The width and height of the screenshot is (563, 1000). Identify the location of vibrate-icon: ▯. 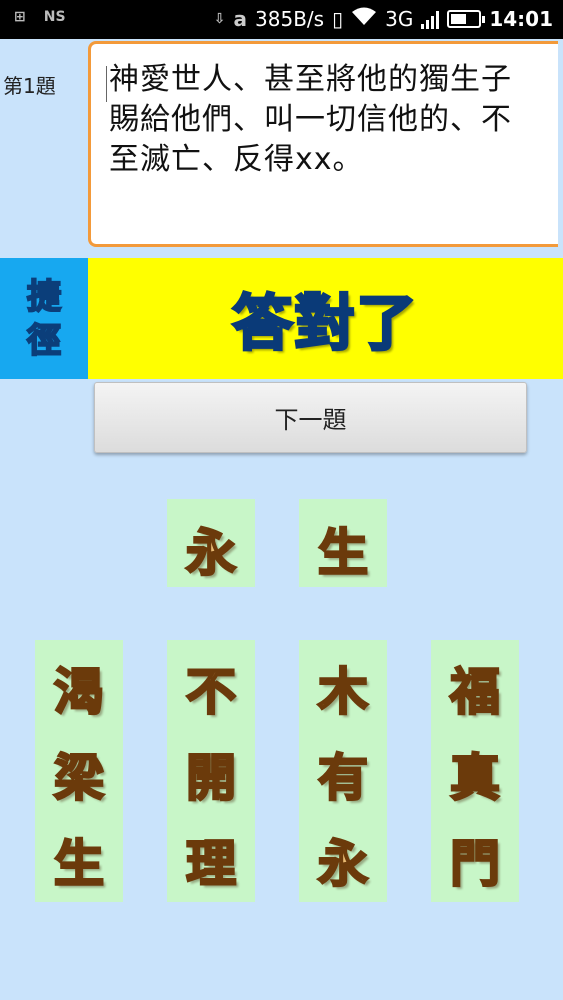
(338, 18).